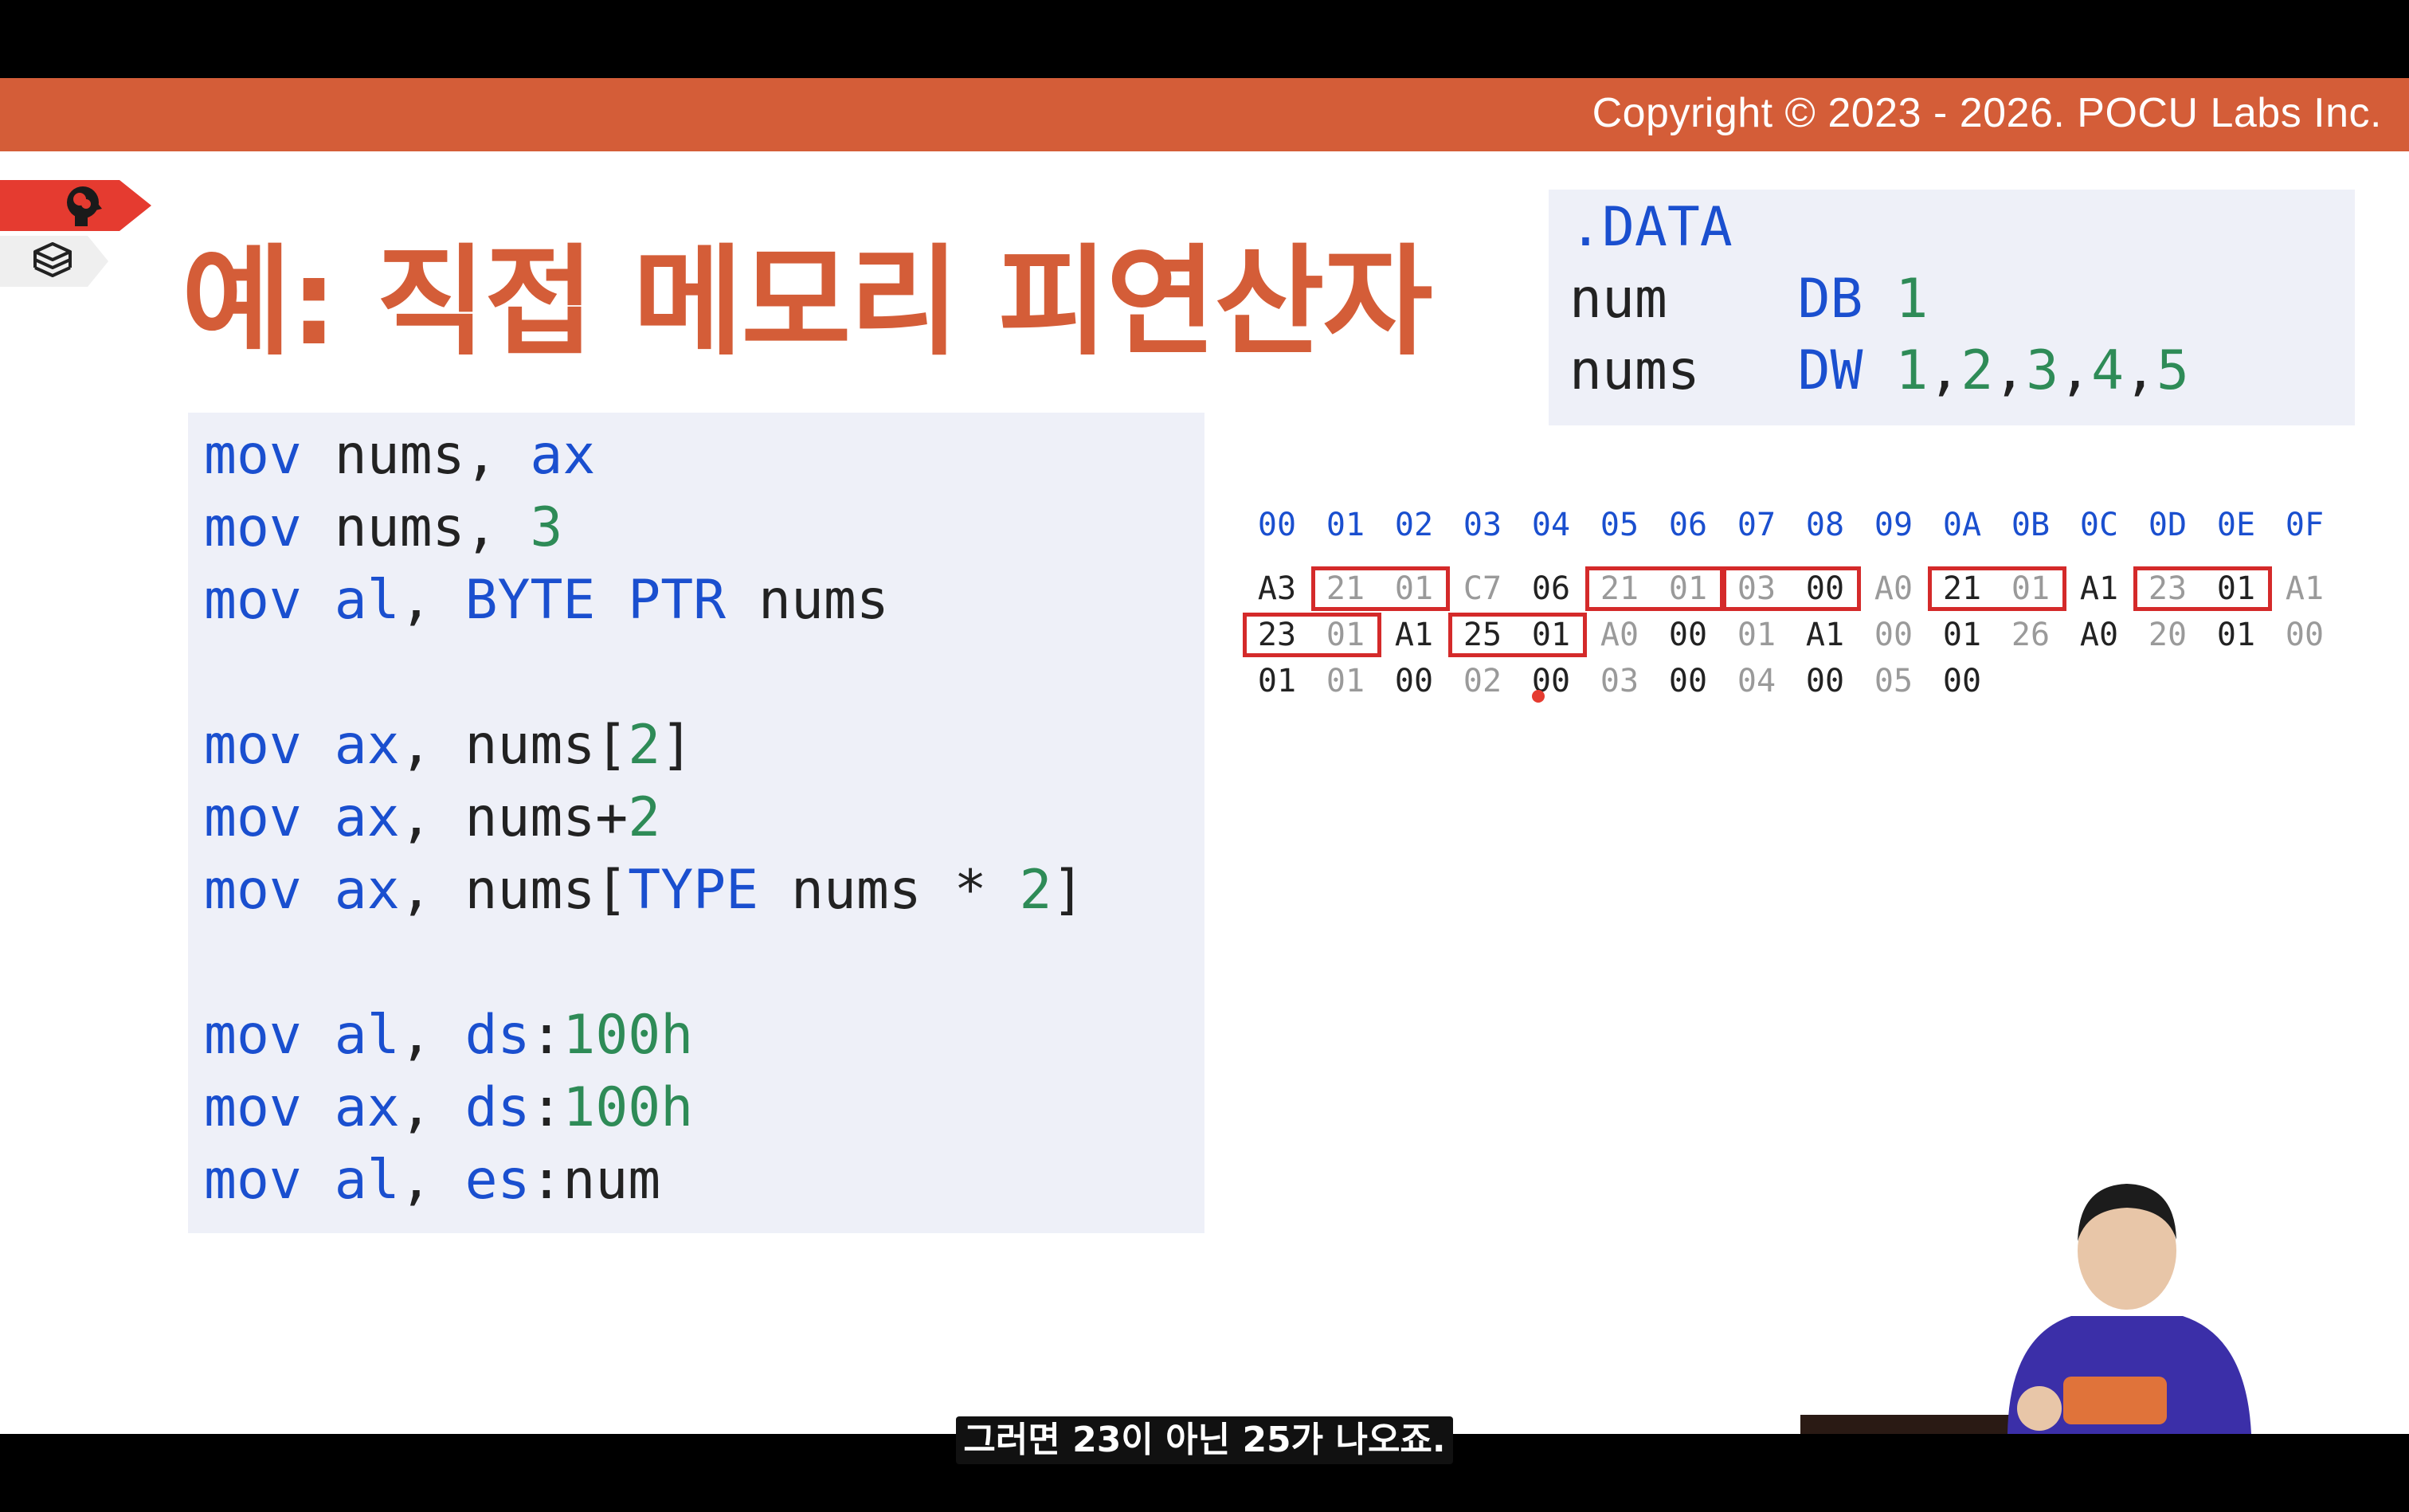  Describe the element at coordinates (677, 745) in the screenshot. I see `code-token: ]` at that location.